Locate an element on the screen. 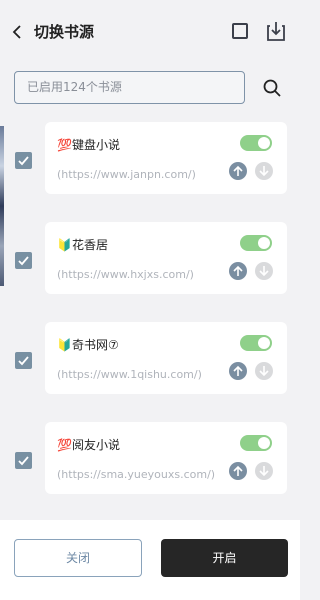 This screenshot has width=320, height=600. source-name-text: 键盘小说 is located at coordinates (95, 145).